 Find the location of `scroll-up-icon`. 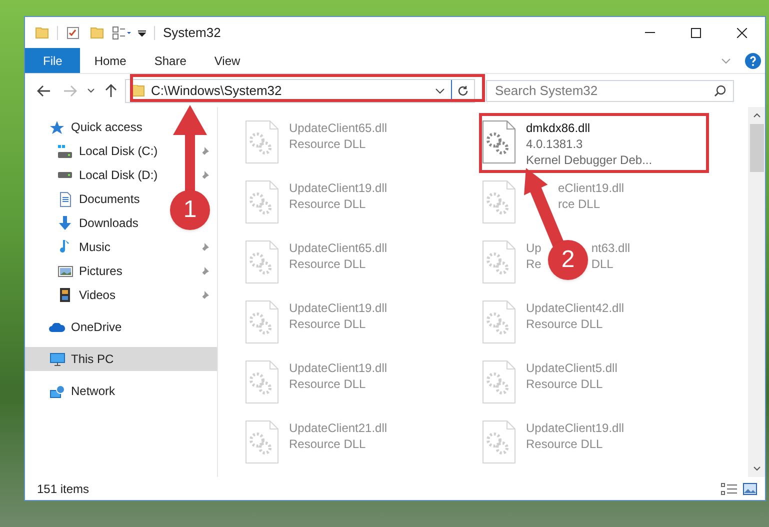

scroll-up-icon is located at coordinates (756, 115).